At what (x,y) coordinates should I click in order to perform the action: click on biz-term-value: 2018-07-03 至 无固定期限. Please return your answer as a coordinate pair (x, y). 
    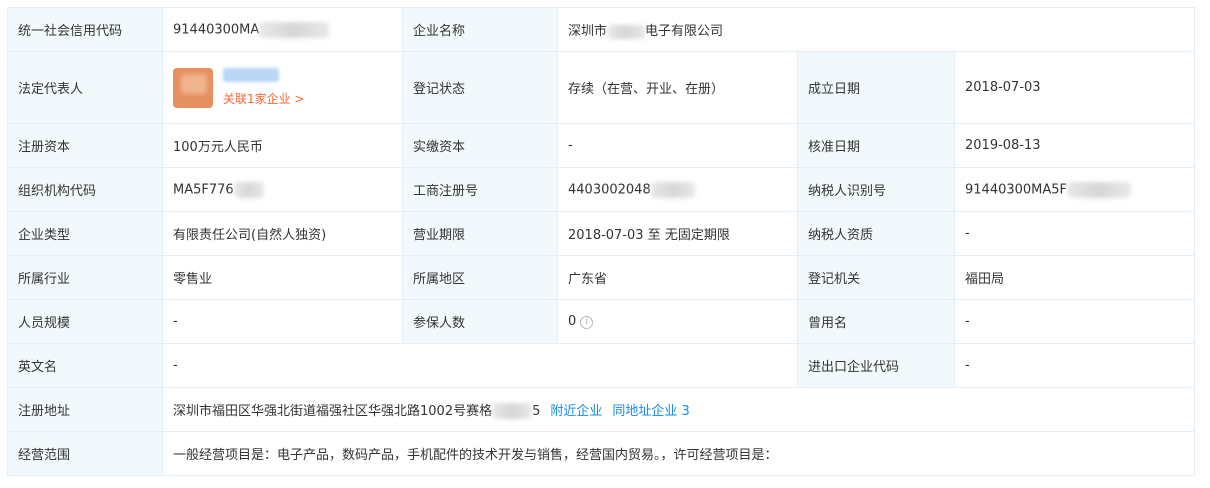
    Looking at the image, I should click on (677, 233).